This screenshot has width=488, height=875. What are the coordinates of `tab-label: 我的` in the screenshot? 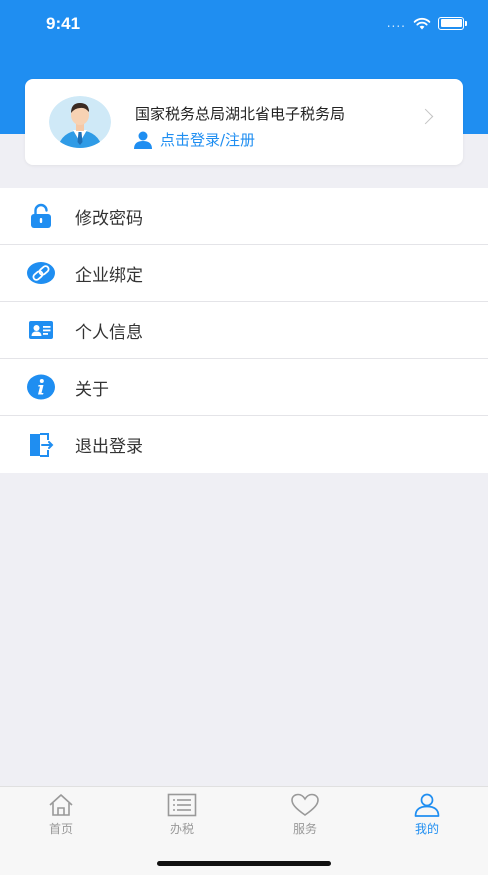 It's located at (426, 829).